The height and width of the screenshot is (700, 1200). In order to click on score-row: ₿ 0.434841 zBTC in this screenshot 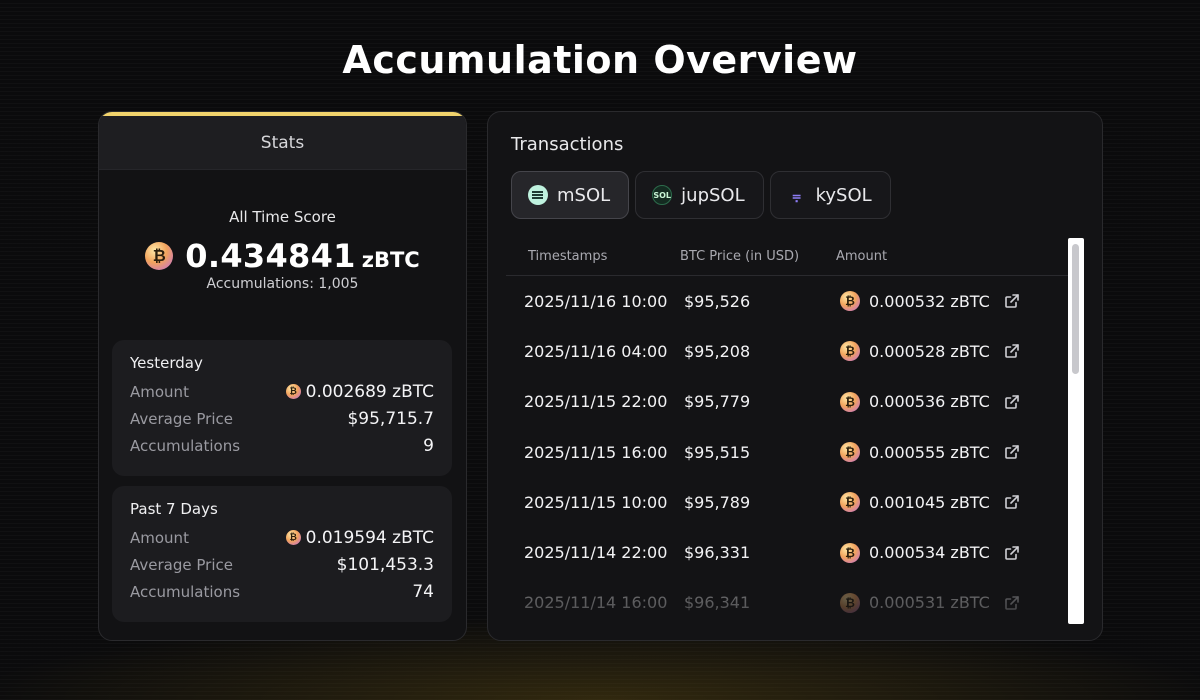, I will do `click(282, 256)`.